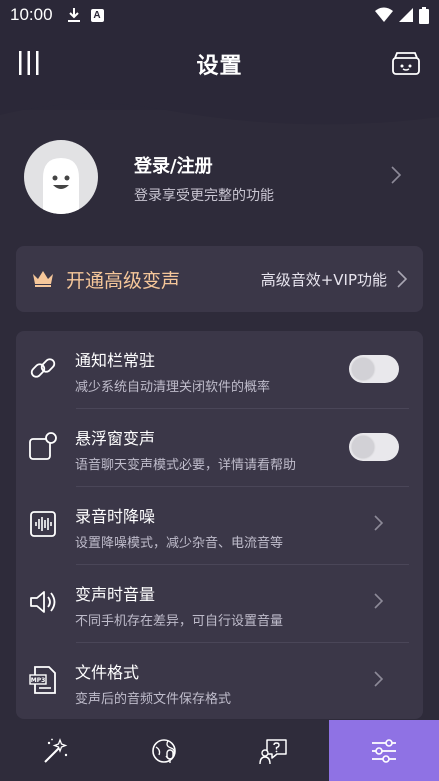  Describe the element at coordinates (323, 279) in the screenshot. I see `vip-features: 高级音效+VIP功能` at that location.